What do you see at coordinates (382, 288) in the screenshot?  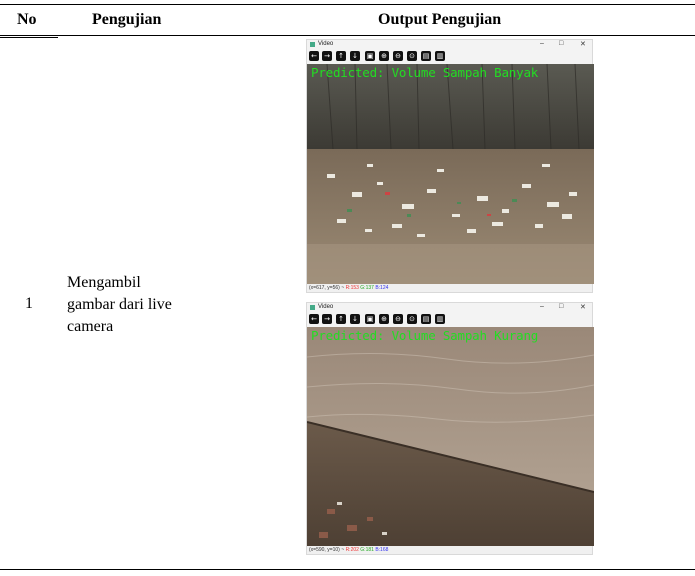 I see `status-b: B:124` at bounding box center [382, 288].